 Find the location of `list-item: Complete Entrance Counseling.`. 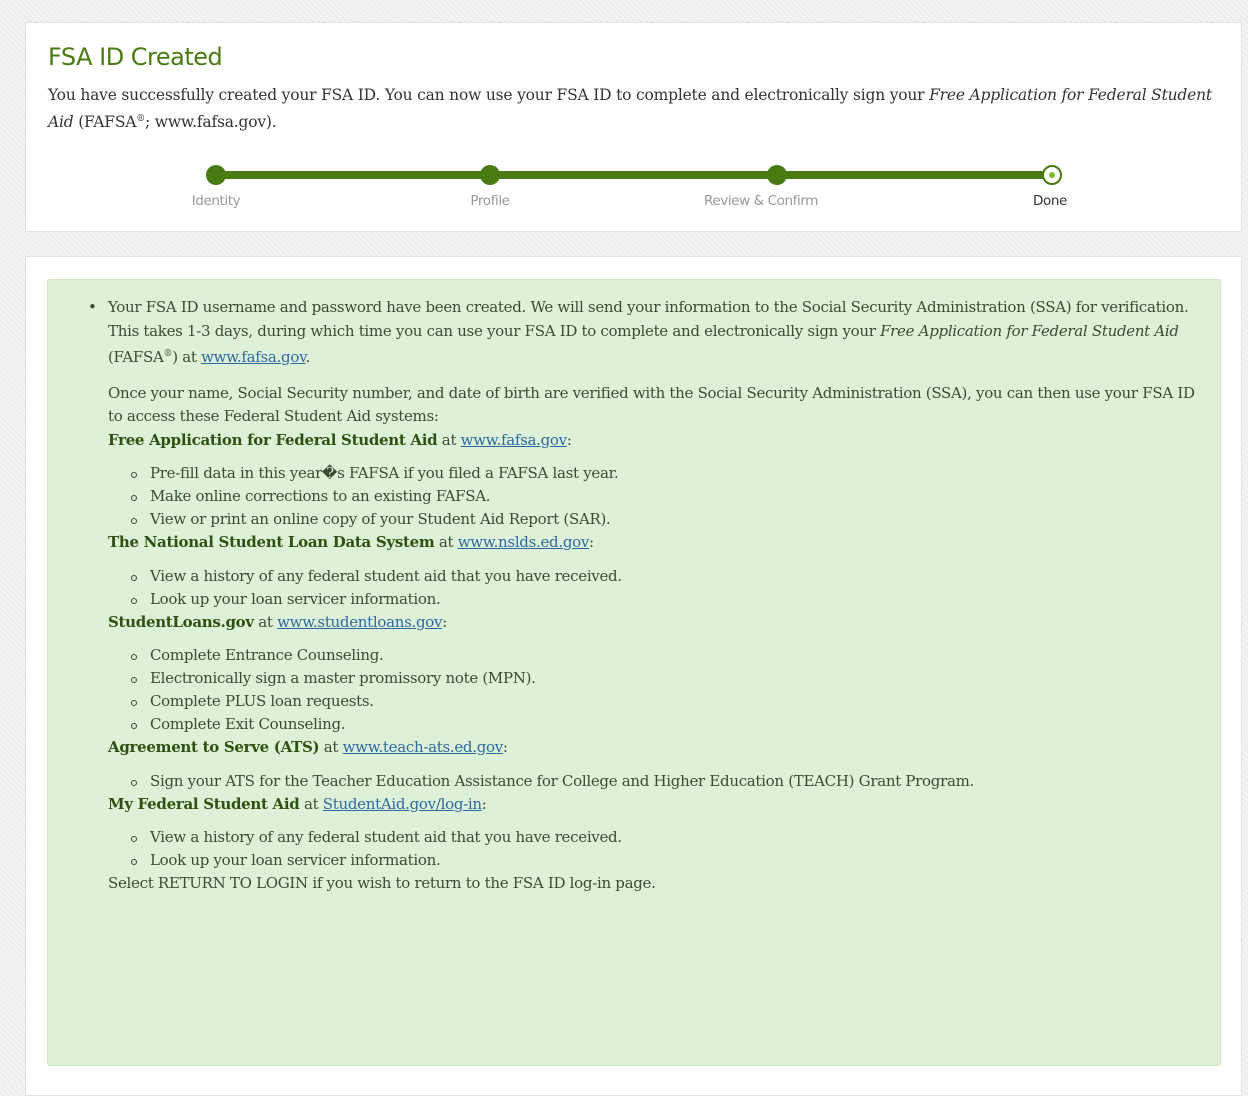

list-item: Complete Entrance Counseling. is located at coordinates (664, 655).